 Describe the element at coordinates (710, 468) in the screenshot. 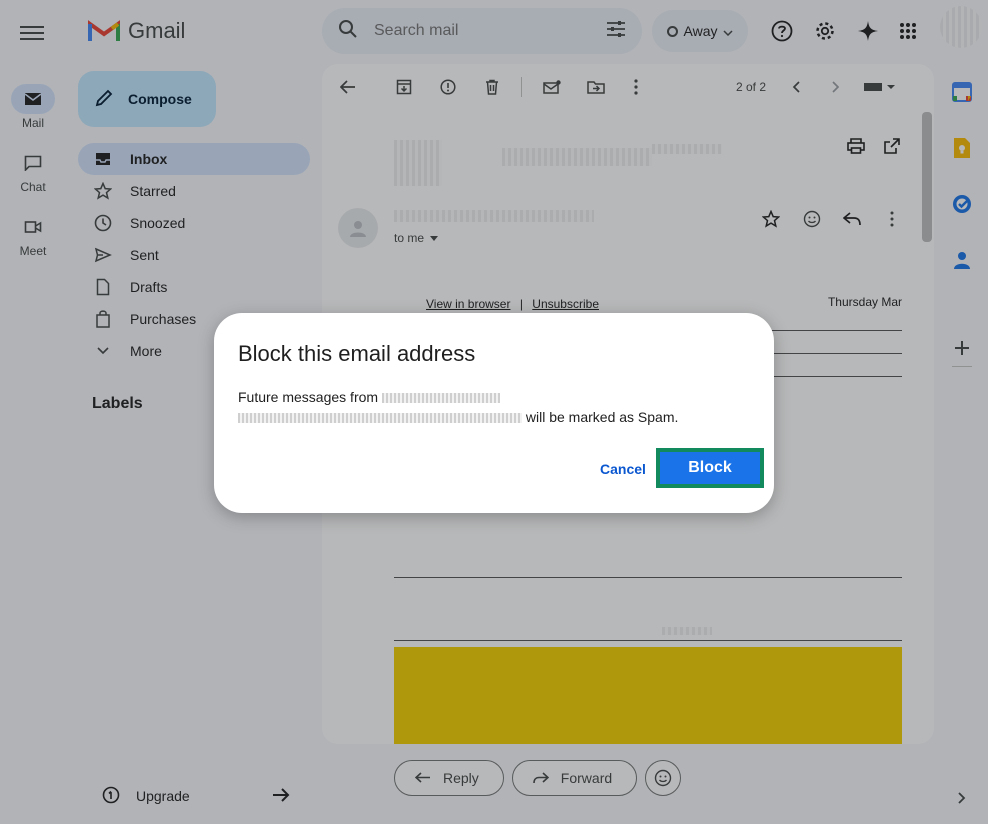

I see `block-button: Block` at that location.